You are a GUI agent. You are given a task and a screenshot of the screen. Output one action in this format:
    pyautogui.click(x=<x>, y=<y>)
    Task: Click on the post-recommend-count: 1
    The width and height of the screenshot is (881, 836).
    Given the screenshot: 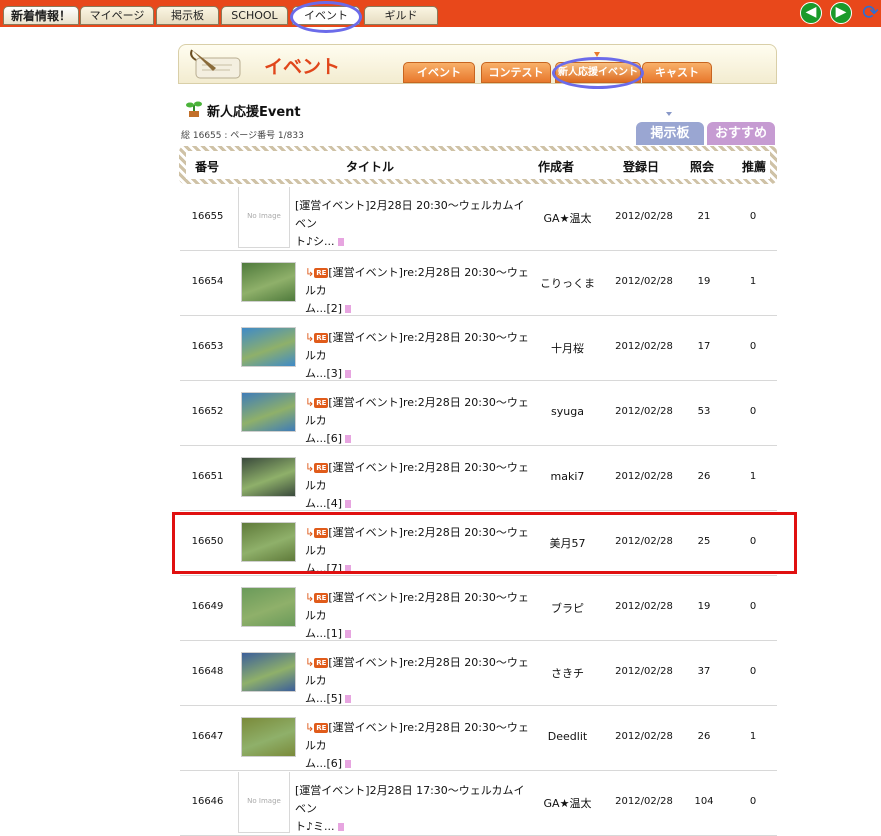 What is the action you would take?
    pyautogui.click(x=753, y=281)
    